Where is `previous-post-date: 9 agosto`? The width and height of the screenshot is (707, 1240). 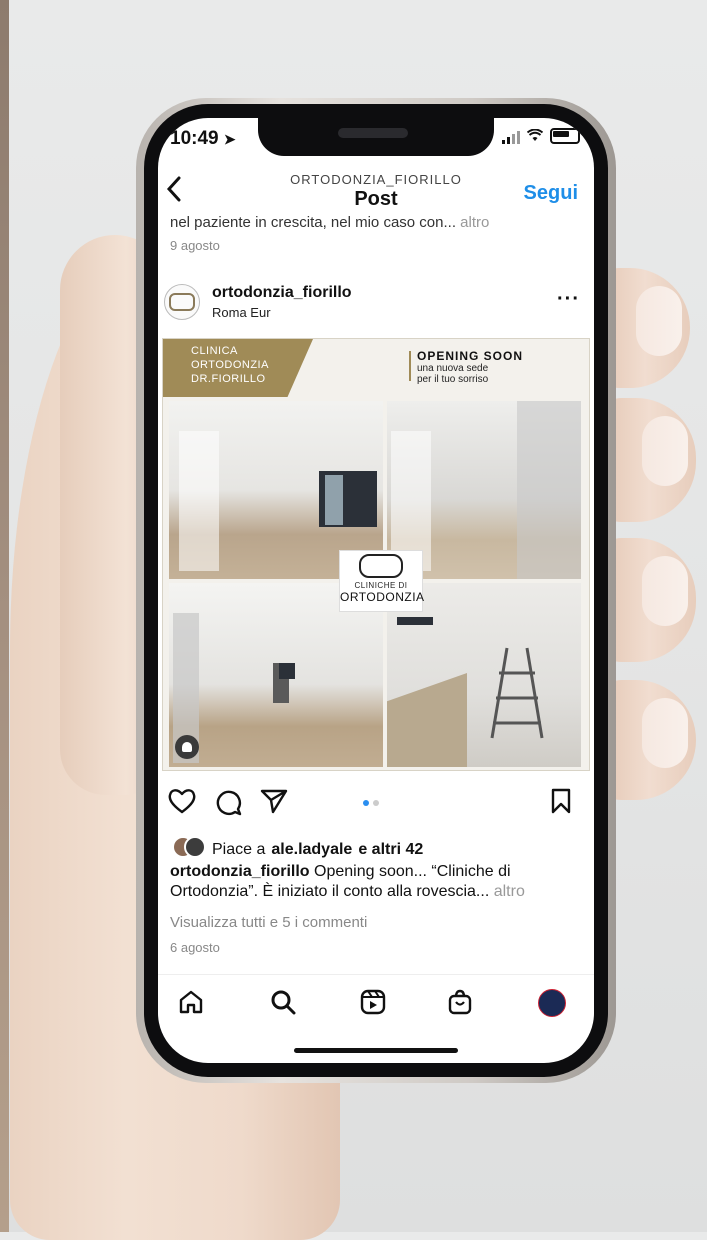 previous-post-date: 9 agosto is located at coordinates (195, 245).